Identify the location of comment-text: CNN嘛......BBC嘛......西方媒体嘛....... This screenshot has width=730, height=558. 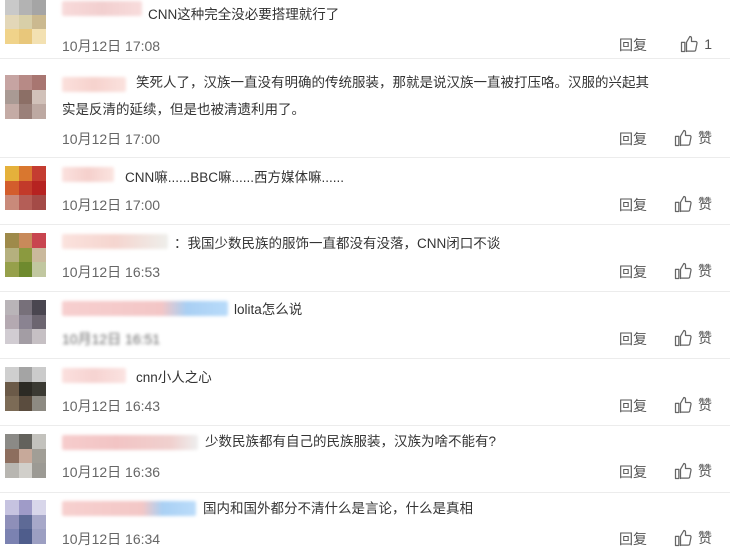
(235, 177).